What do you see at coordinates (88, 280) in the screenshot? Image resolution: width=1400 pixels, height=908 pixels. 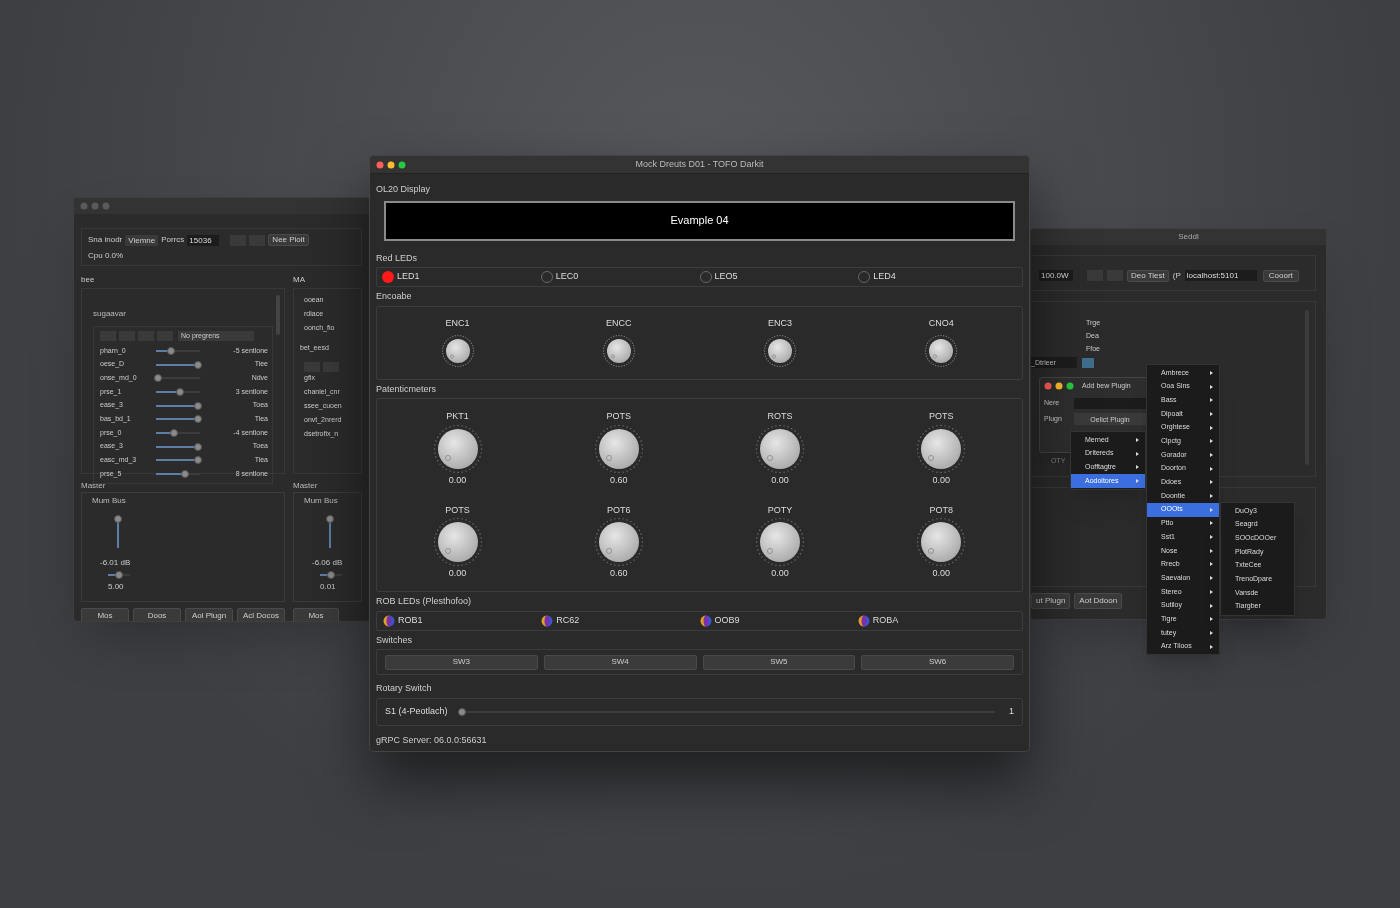 I see `section-title: bee` at bounding box center [88, 280].